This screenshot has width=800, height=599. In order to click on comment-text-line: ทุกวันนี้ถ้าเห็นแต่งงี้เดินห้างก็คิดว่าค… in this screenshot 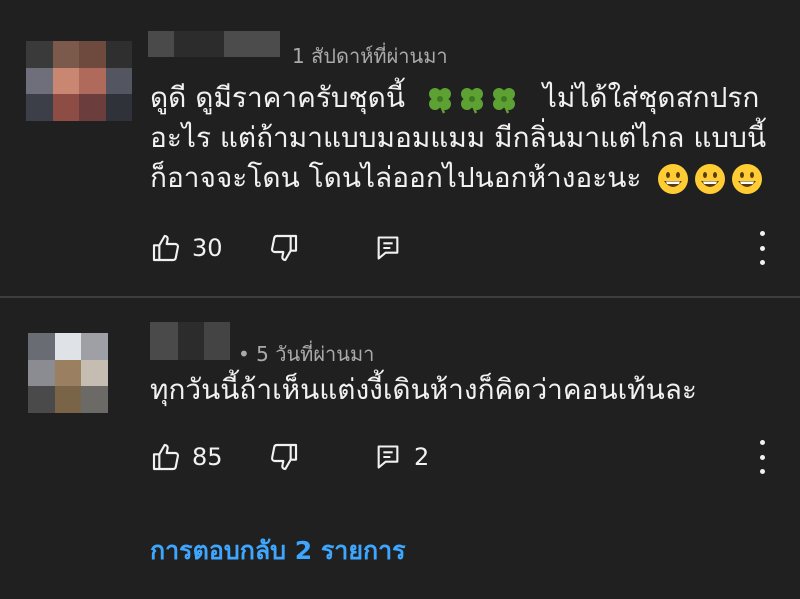, I will do `click(423, 389)`.